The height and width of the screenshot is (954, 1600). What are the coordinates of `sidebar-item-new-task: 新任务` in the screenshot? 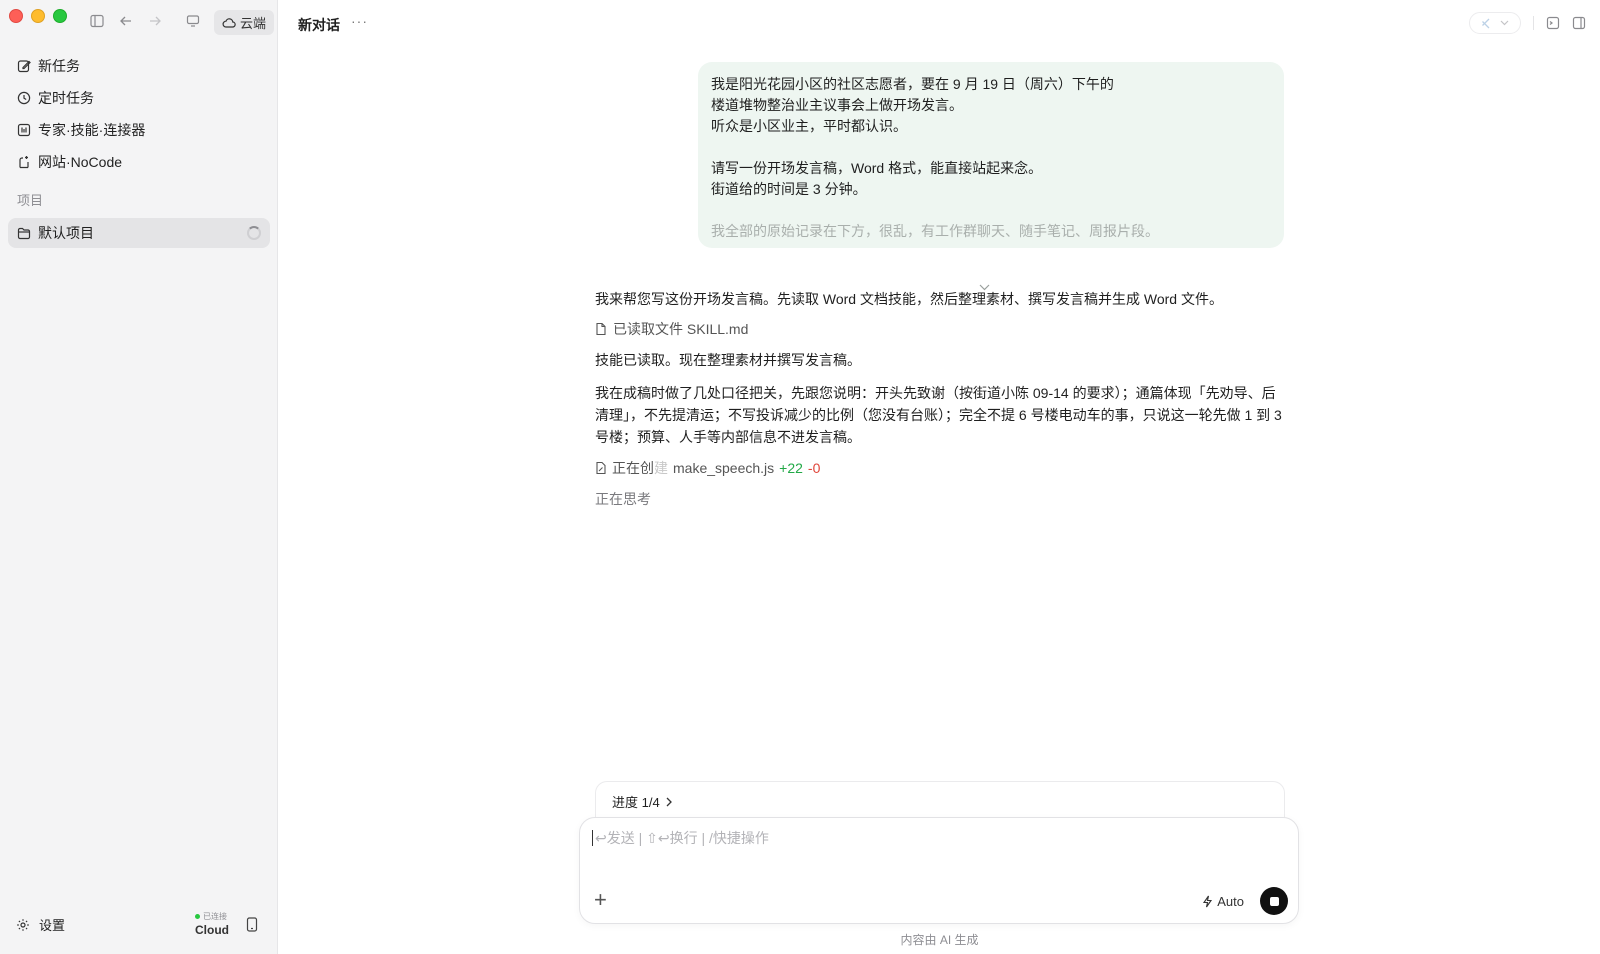 It's located at (138, 66).